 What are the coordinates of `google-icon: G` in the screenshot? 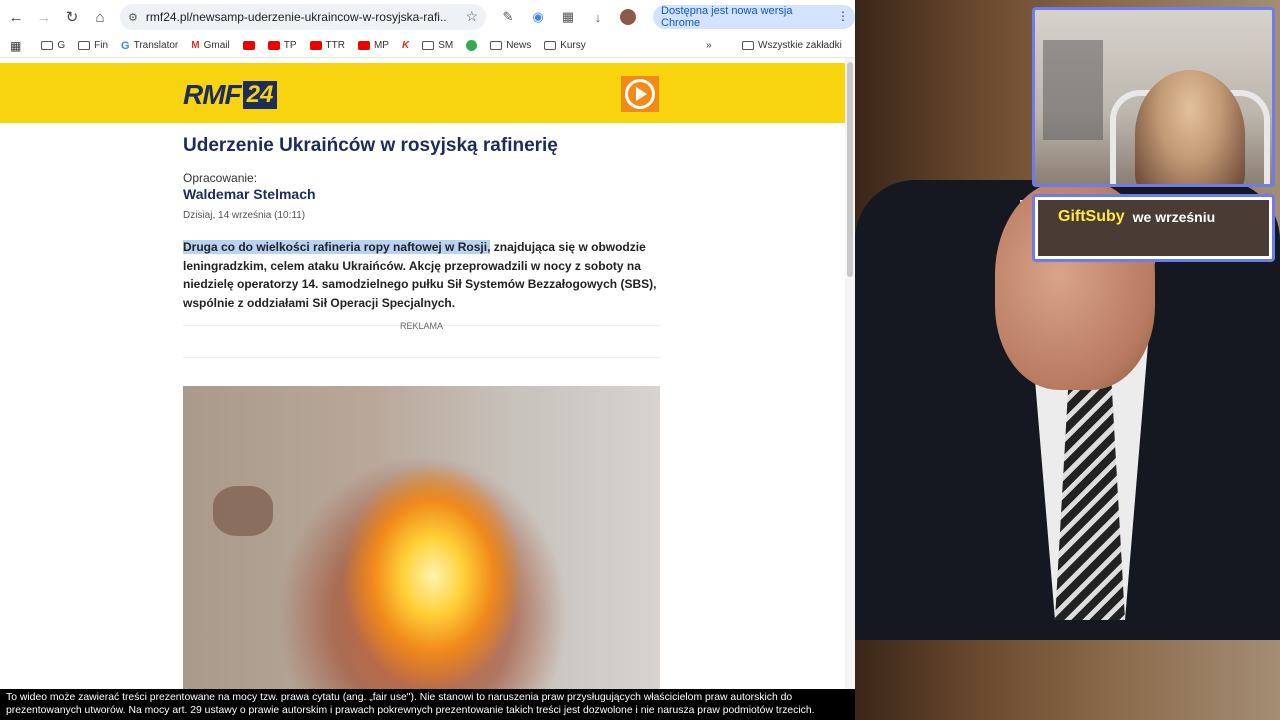 It's located at (125, 45).